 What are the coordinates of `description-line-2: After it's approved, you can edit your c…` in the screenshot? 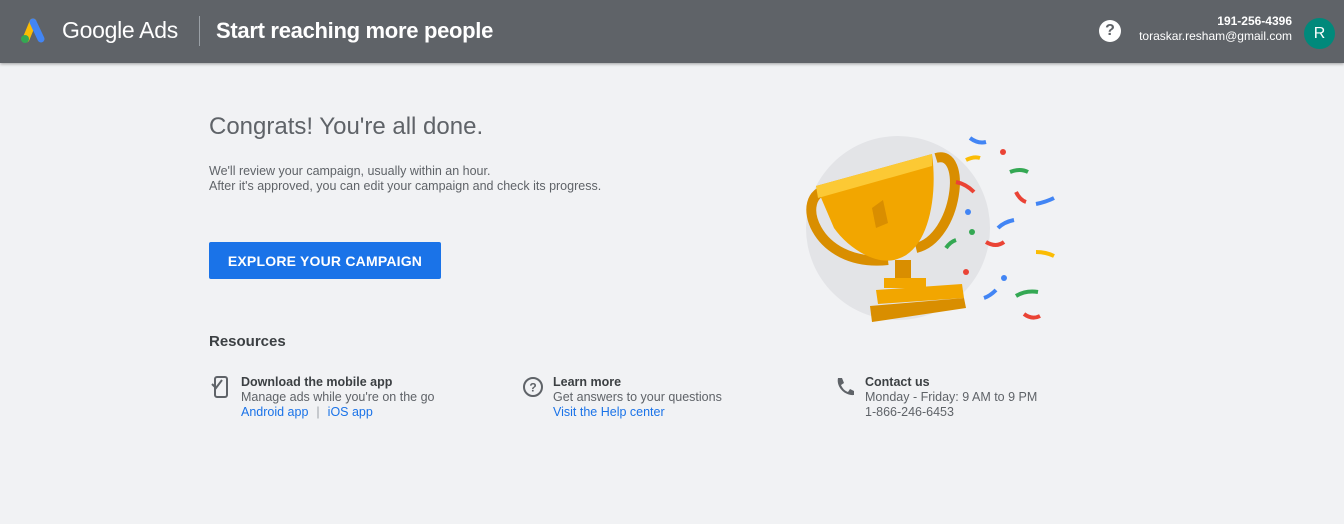 It's located at (405, 186).